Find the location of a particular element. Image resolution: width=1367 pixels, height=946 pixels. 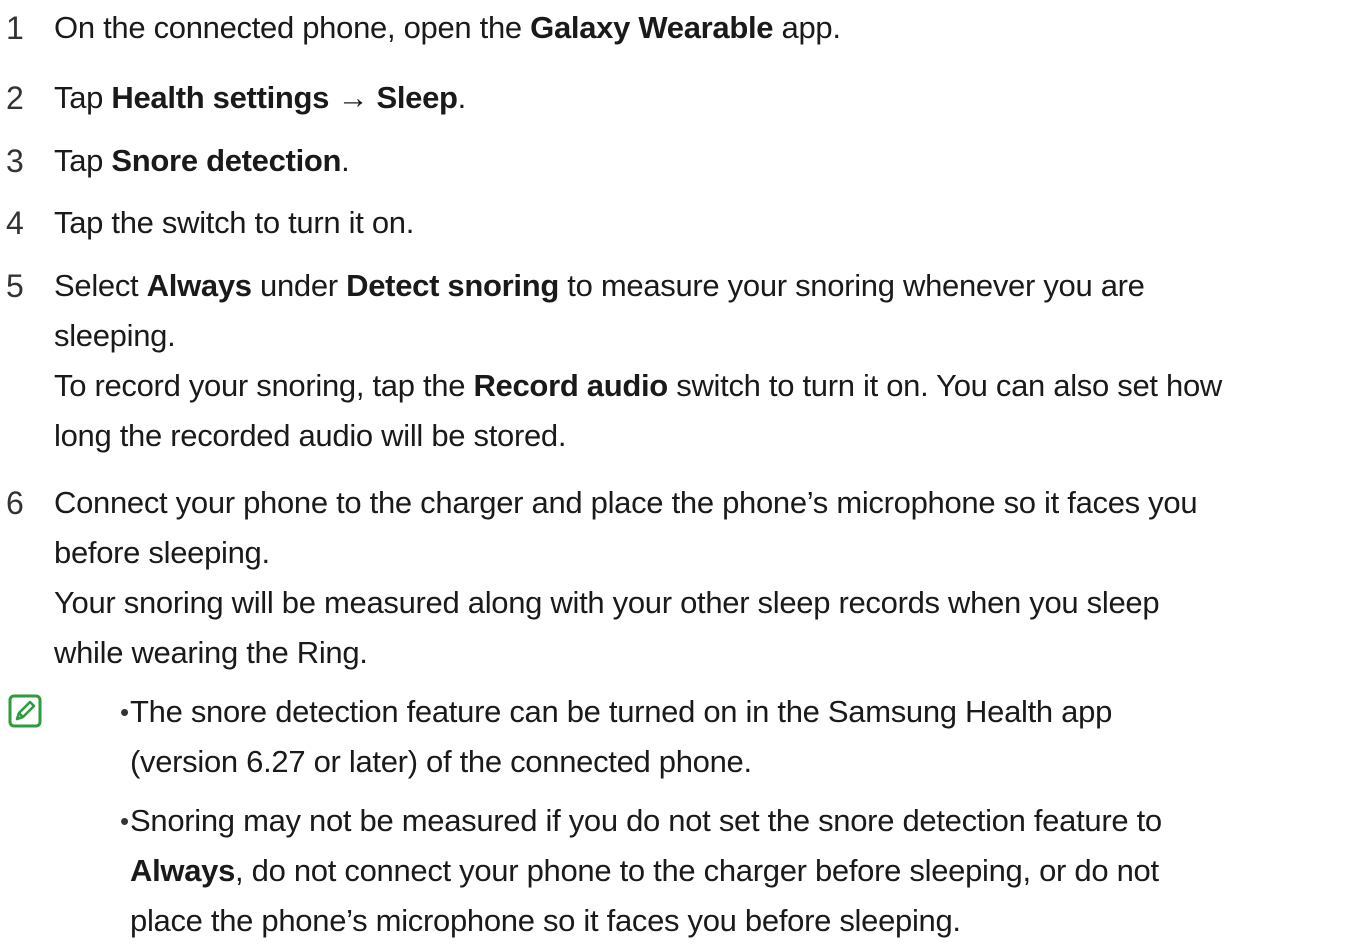

text-run: On the connected phone, open the is located at coordinates (292, 27).